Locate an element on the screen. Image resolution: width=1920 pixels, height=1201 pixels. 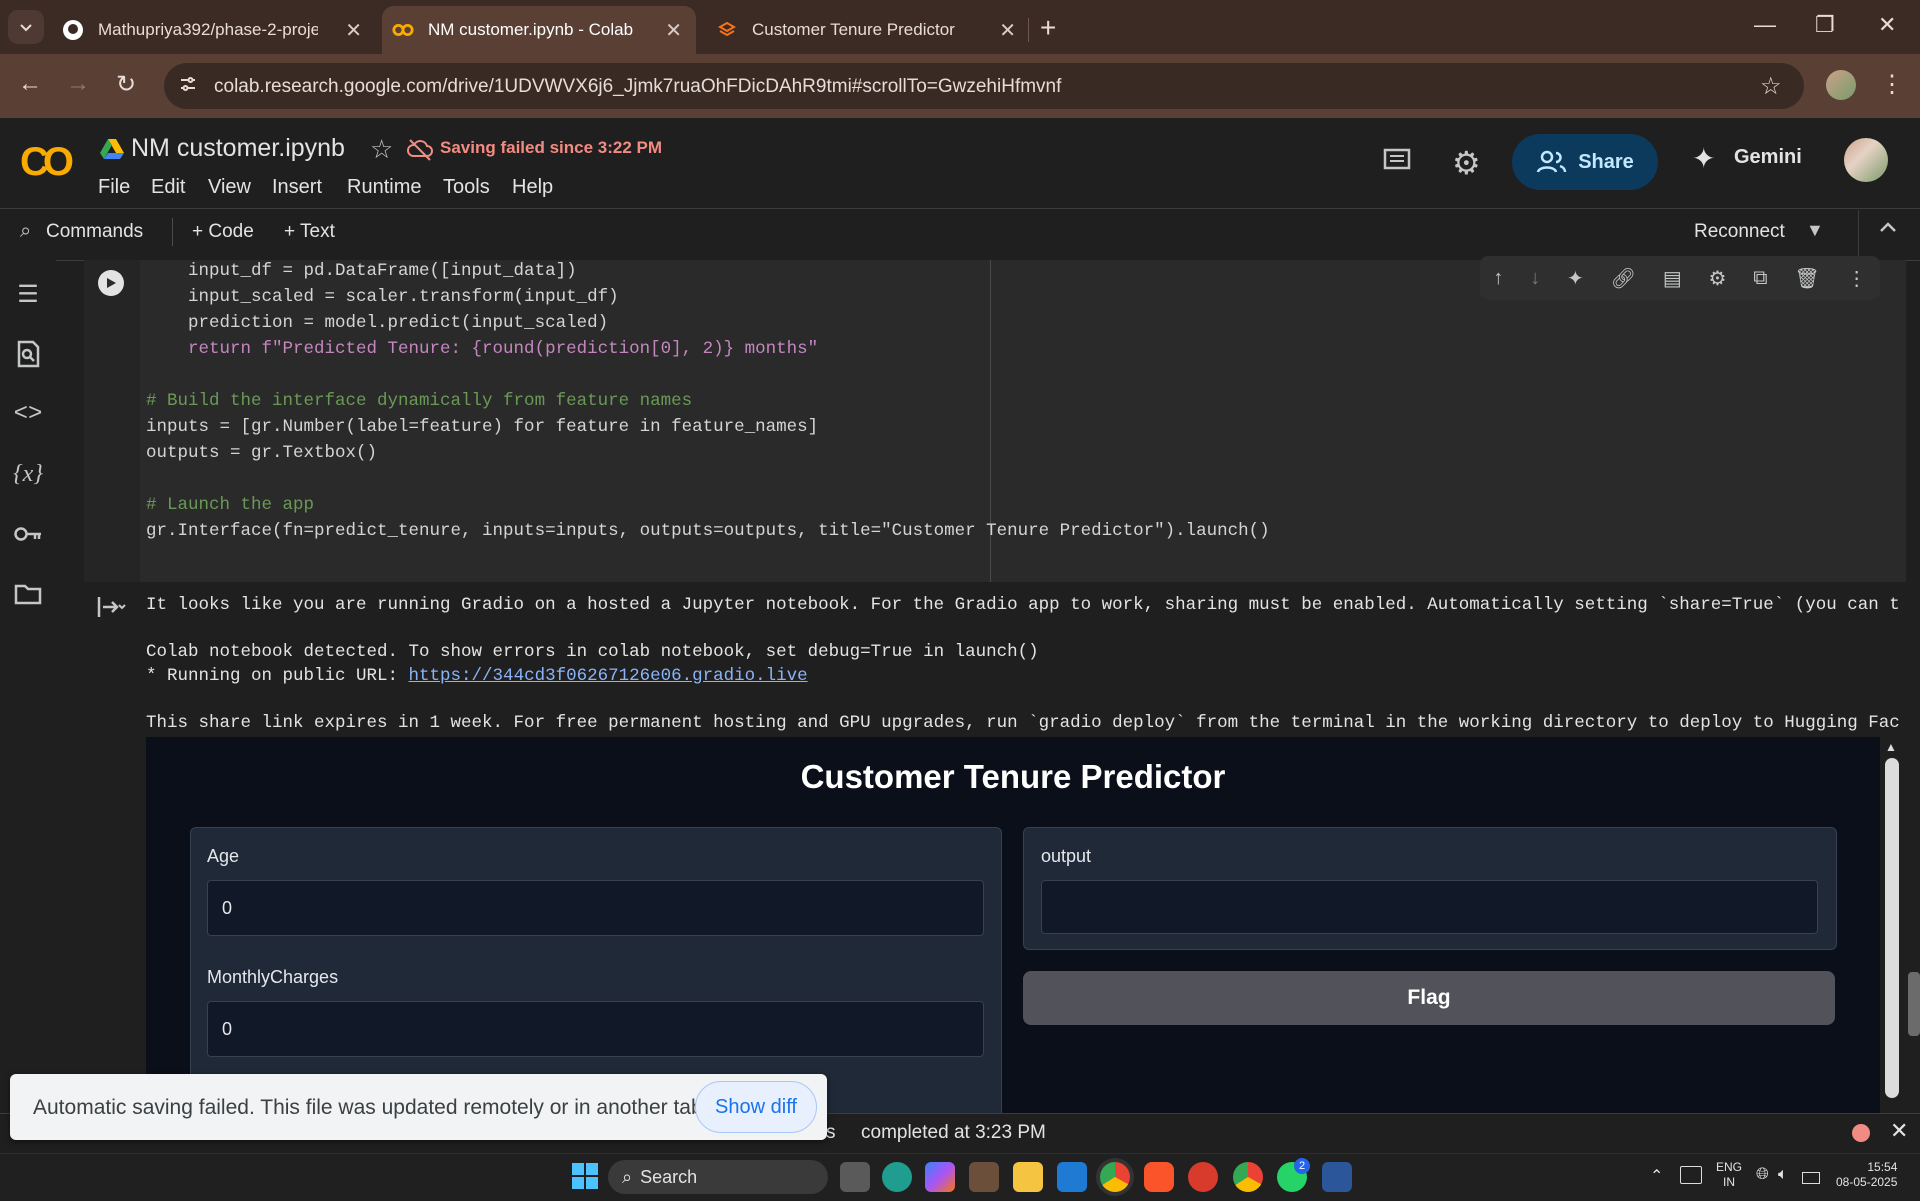
cell-settings-icon: ⚙ is located at coordinates (1718, 278).